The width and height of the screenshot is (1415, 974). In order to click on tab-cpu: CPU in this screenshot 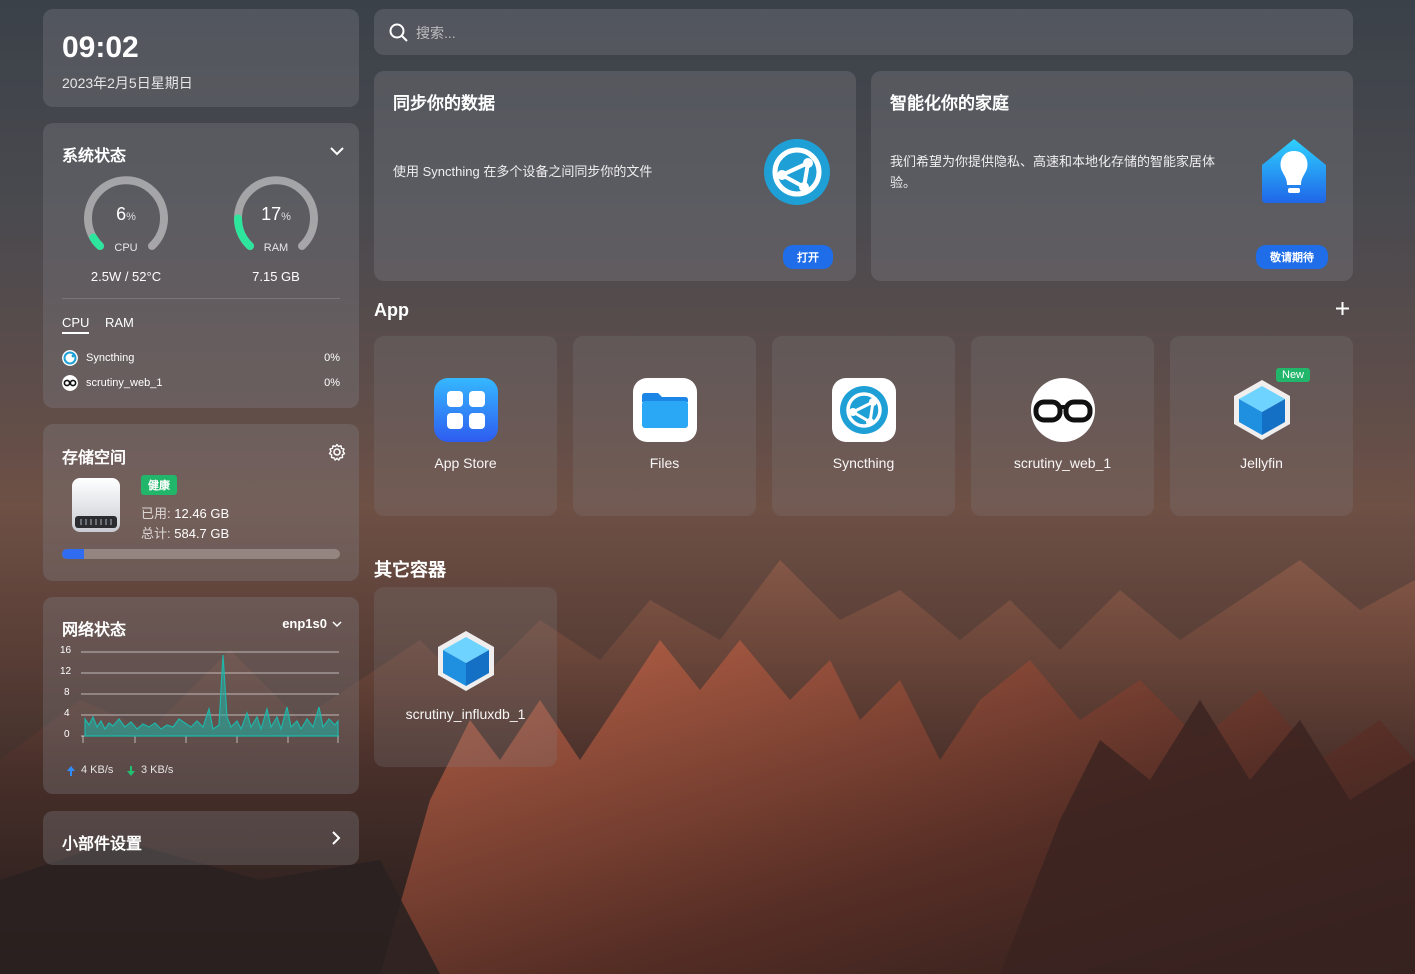, I will do `click(76, 324)`.